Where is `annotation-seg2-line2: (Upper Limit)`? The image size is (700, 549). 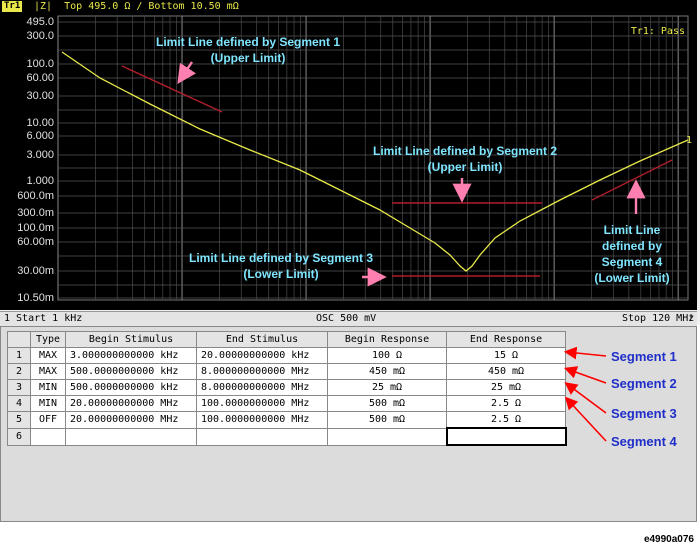
annotation-seg2-line2: (Upper Limit) is located at coordinates (465, 167).